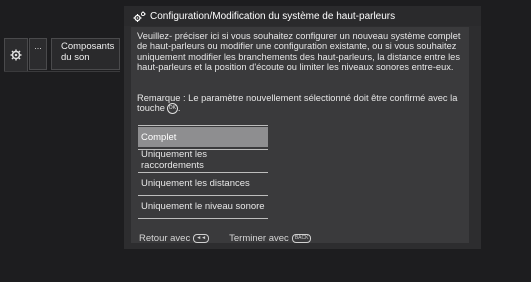 This screenshot has width=531, height=282. Describe the element at coordinates (203, 183) in the screenshot. I see `option-distances: Uniquement les distances` at that location.